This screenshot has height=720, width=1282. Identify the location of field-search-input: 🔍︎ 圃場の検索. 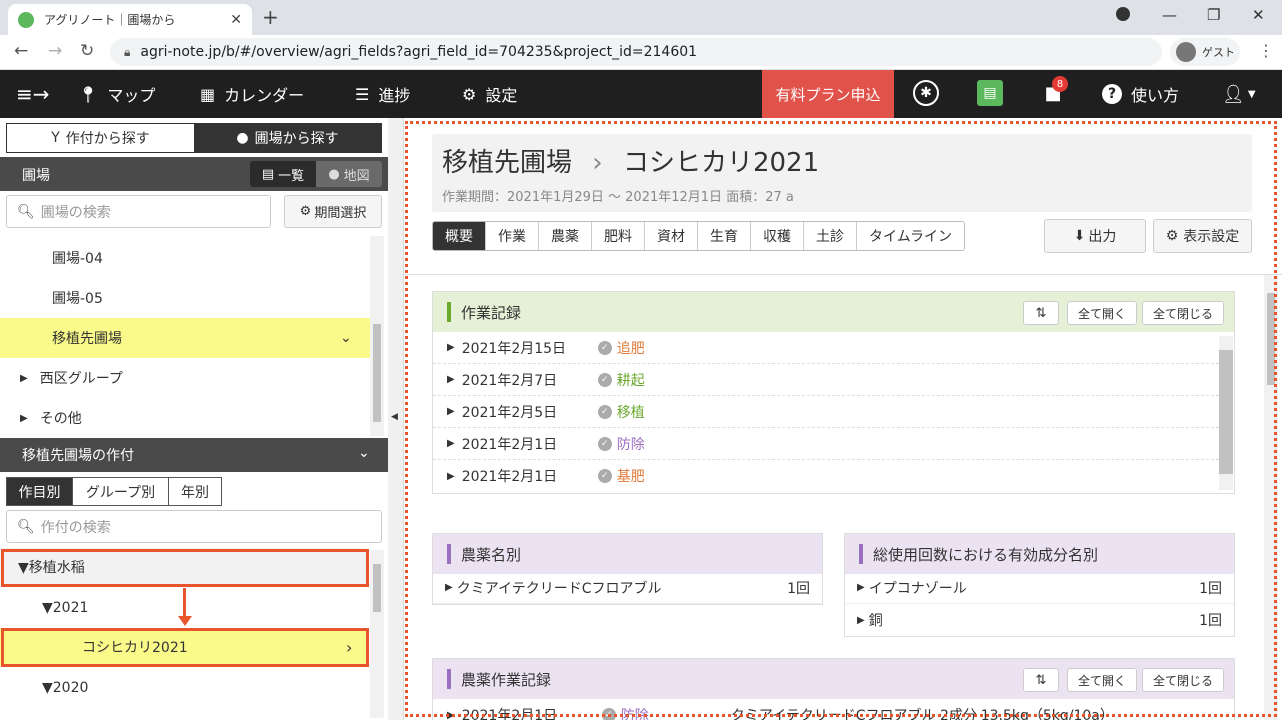
(138, 211).